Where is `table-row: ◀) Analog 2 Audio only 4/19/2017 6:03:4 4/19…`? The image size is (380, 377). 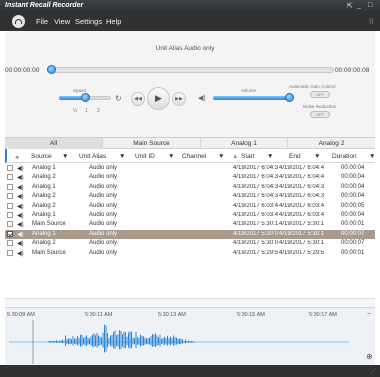 table-row: ◀) Analog 2 Audio only 4/19/2017 6:03:4 4/19… is located at coordinates (190, 206).